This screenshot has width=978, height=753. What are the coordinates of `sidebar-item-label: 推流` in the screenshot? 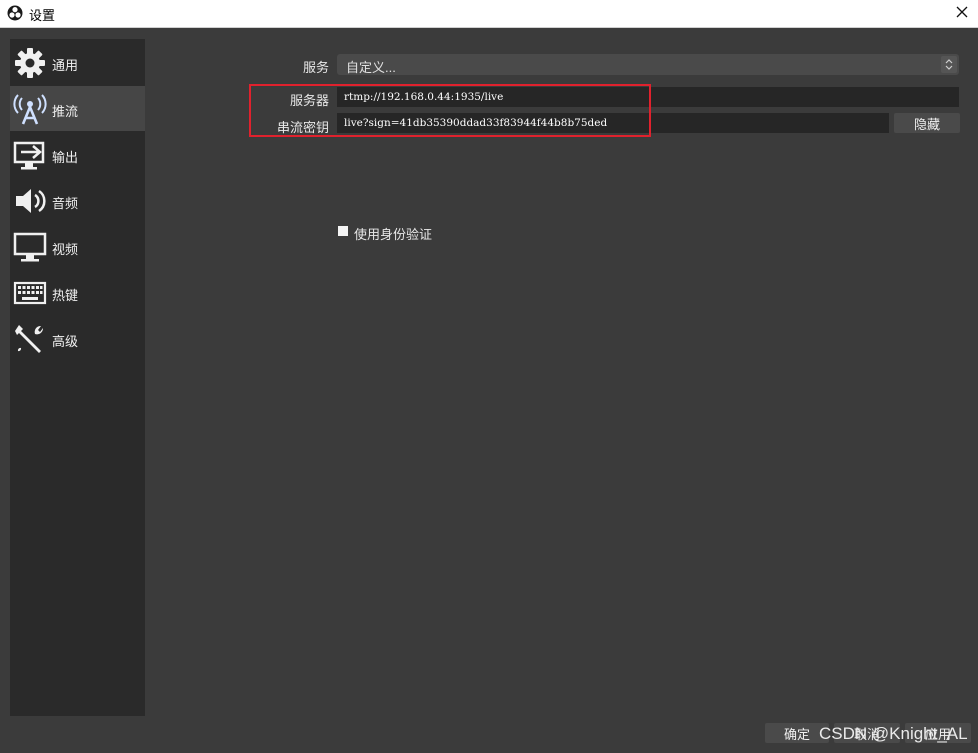 It's located at (65, 111).